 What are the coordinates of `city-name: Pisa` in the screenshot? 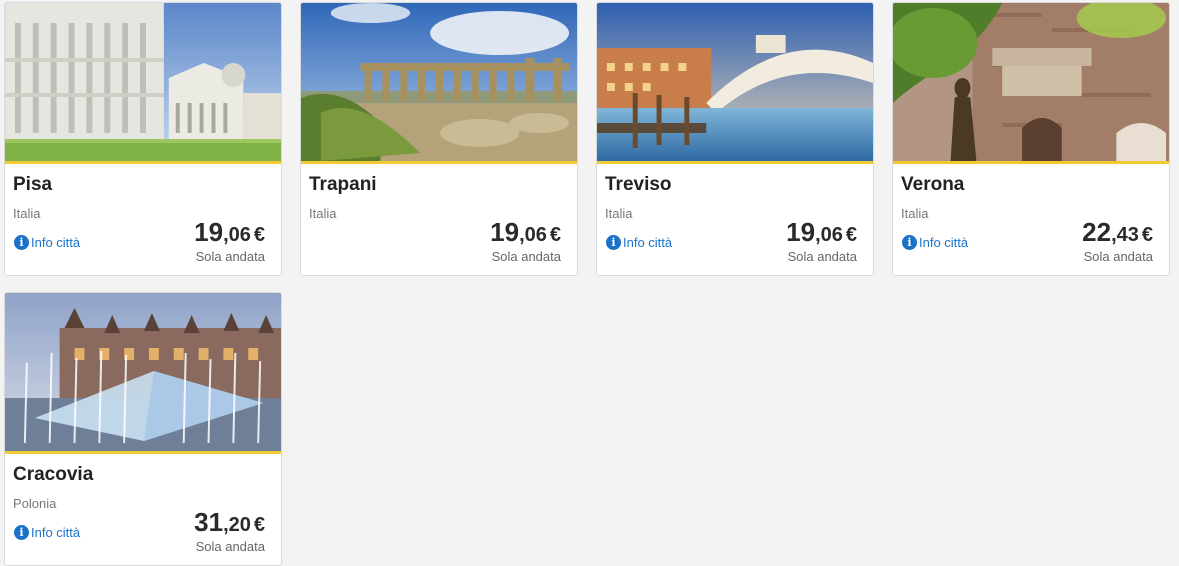 It's located at (33, 184).